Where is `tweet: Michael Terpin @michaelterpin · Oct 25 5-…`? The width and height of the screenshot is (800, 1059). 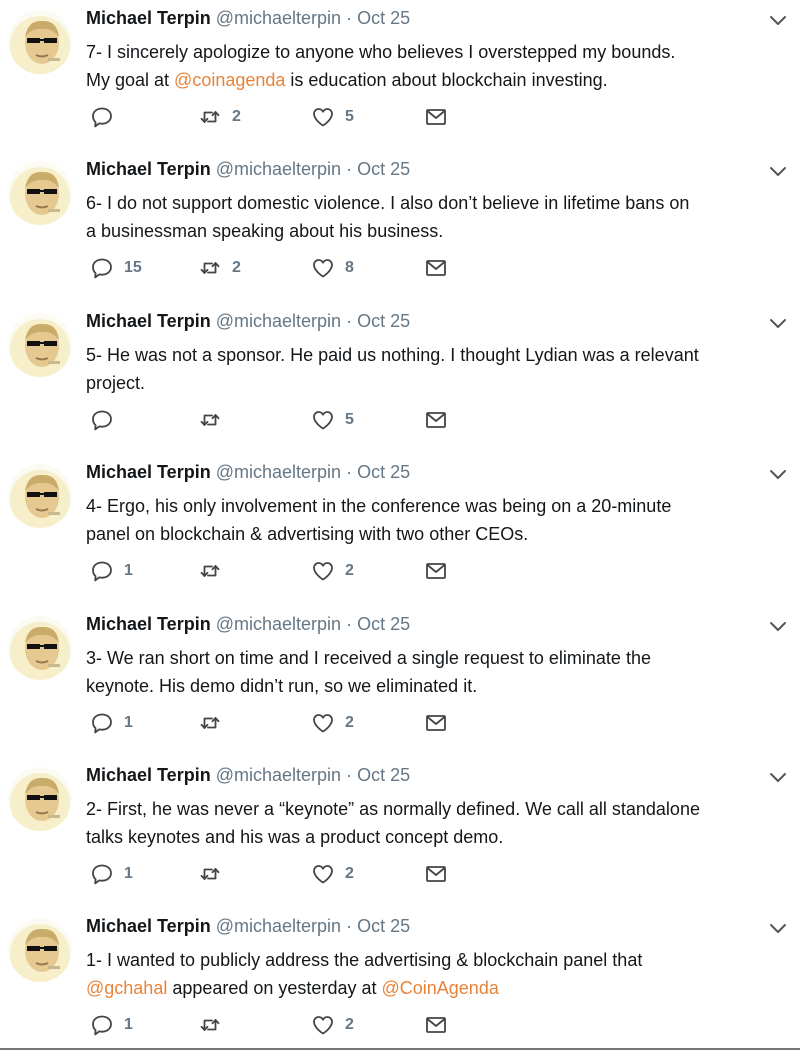
tweet: Michael Terpin @michaelterpin · Oct 25 5-… is located at coordinates (400, 378).